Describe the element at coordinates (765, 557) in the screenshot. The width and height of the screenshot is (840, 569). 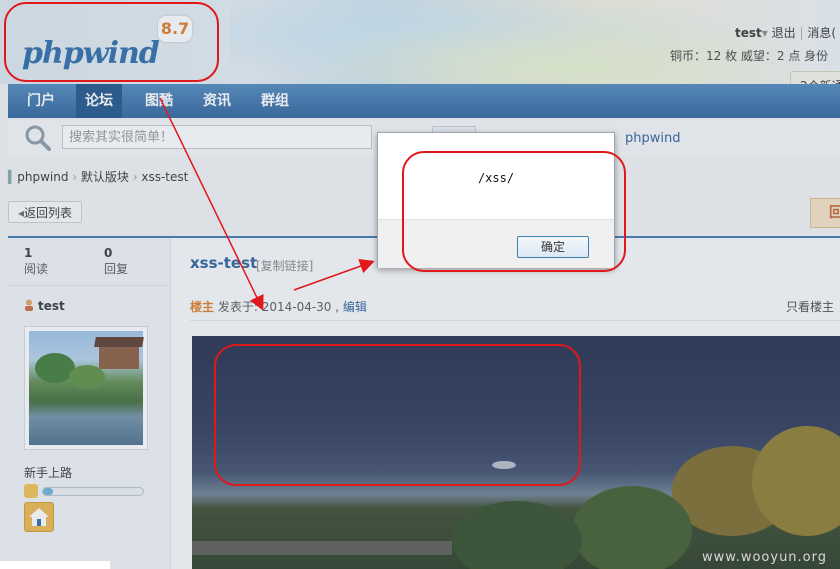
I see `watermark: www.wooyun.org` at that location.